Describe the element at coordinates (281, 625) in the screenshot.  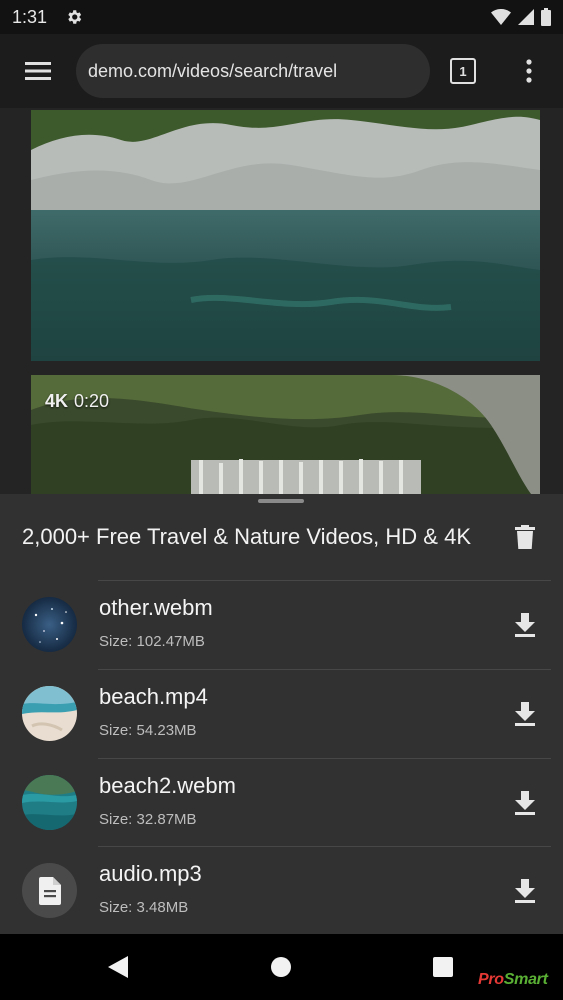
I see `download-item: other.webm Size: 102.47MB` at that location.